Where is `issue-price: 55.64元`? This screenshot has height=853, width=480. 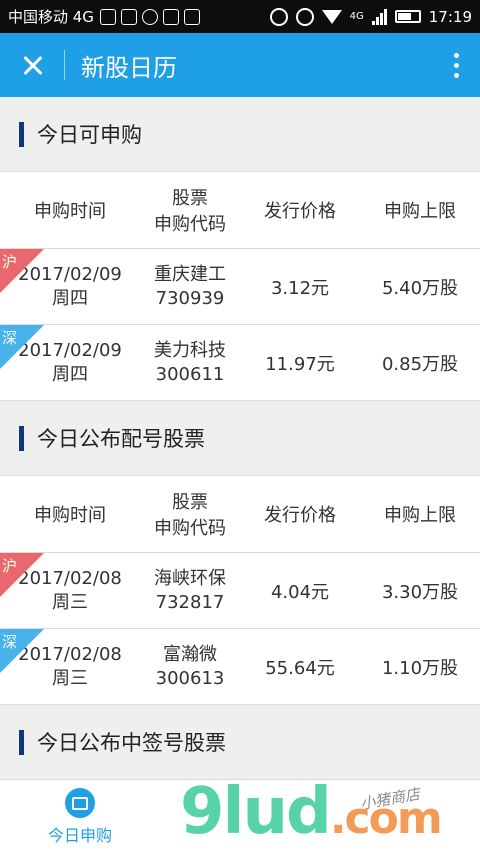 issue-price: 55.64元 is located at coordinates (300, 668).